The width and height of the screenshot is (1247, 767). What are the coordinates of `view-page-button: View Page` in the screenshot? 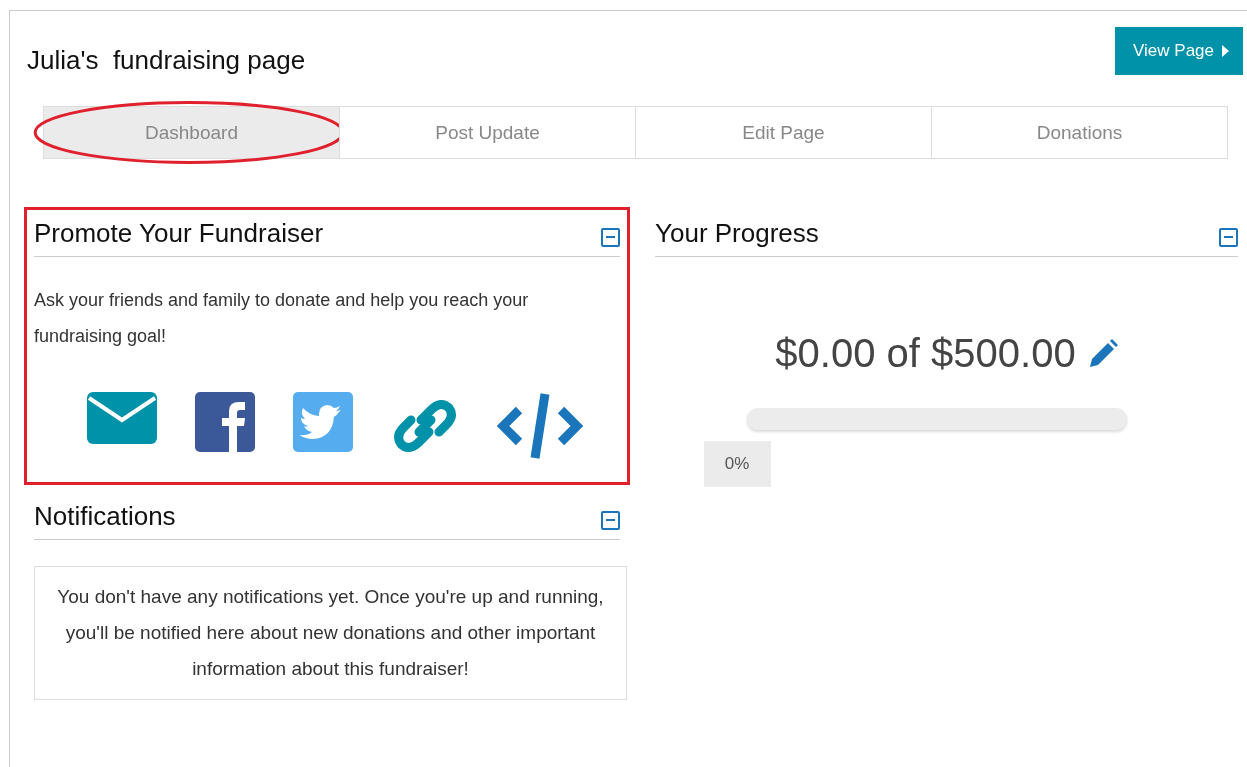 It's located at (1179, 51).